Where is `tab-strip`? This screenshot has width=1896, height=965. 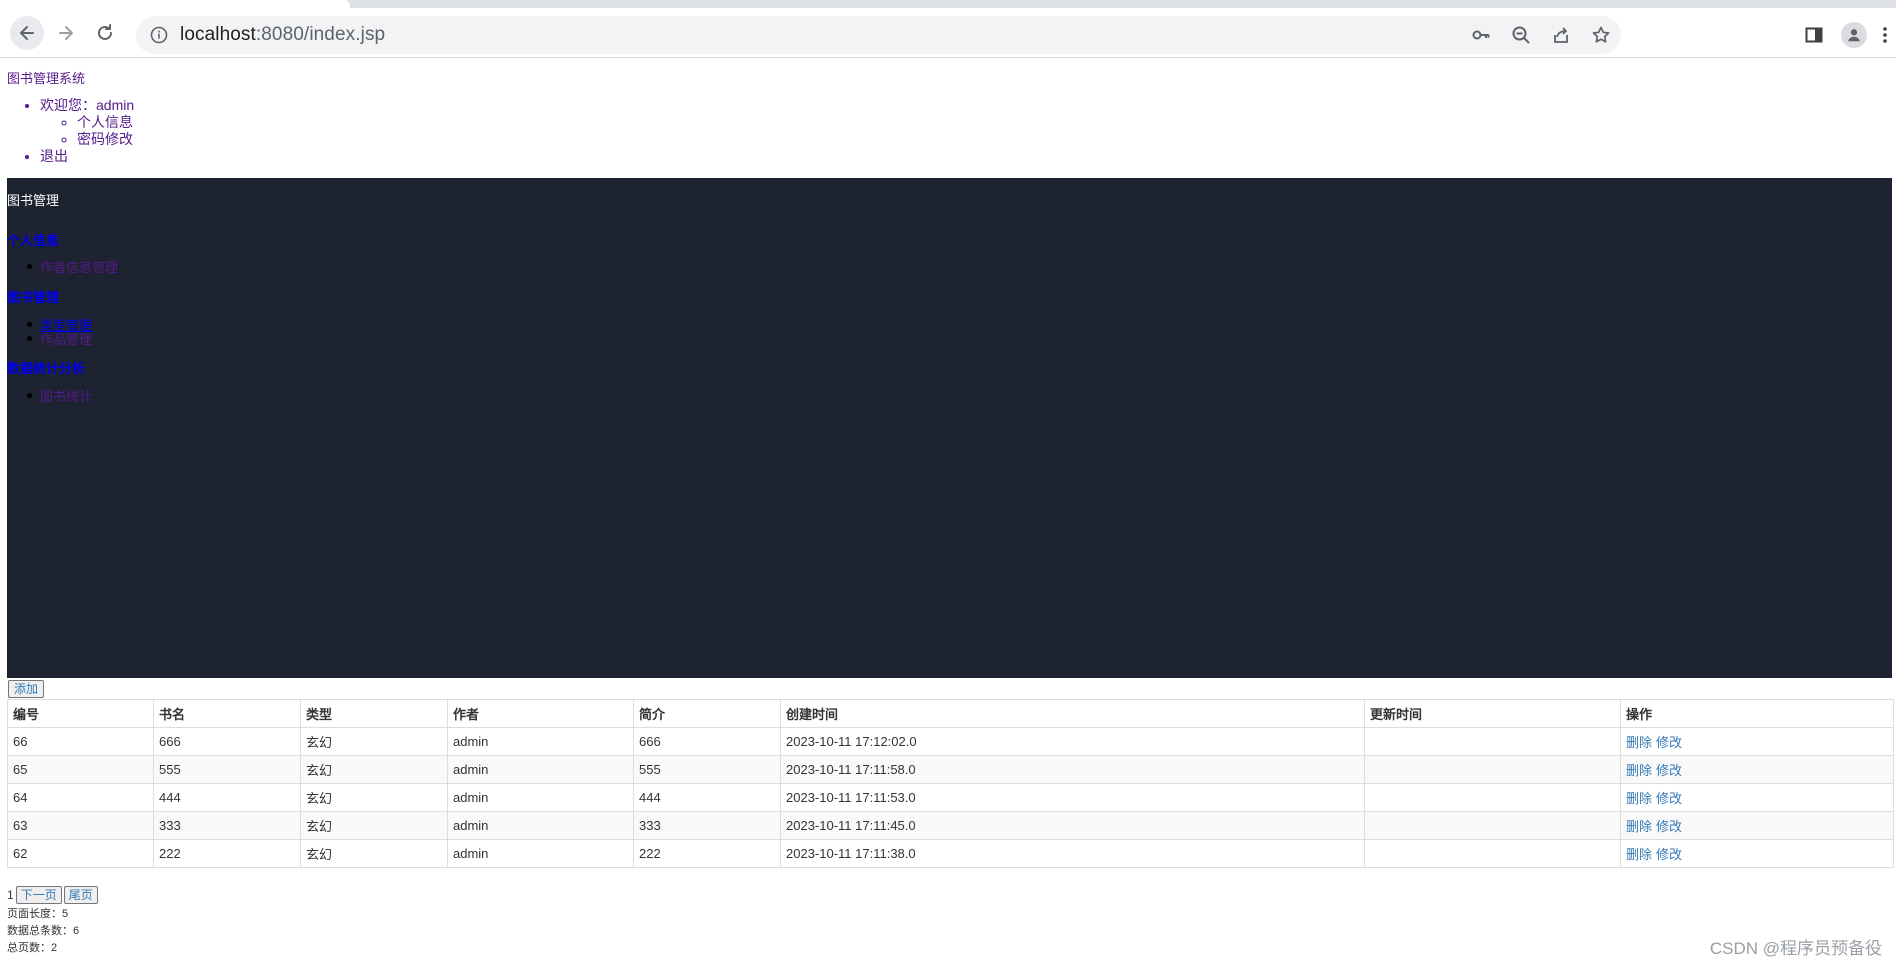 tab-strip is located at coordinates (948, 4).